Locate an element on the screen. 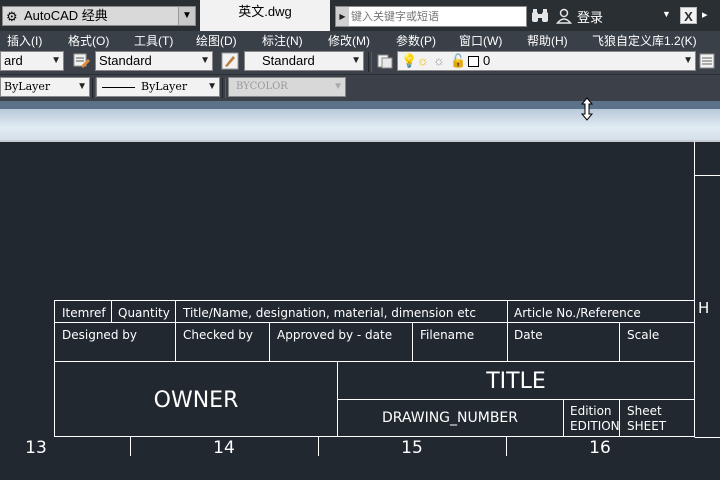 This screenshot has height=480, width=720. ribbon-panel is located at coordinates (360, 124).